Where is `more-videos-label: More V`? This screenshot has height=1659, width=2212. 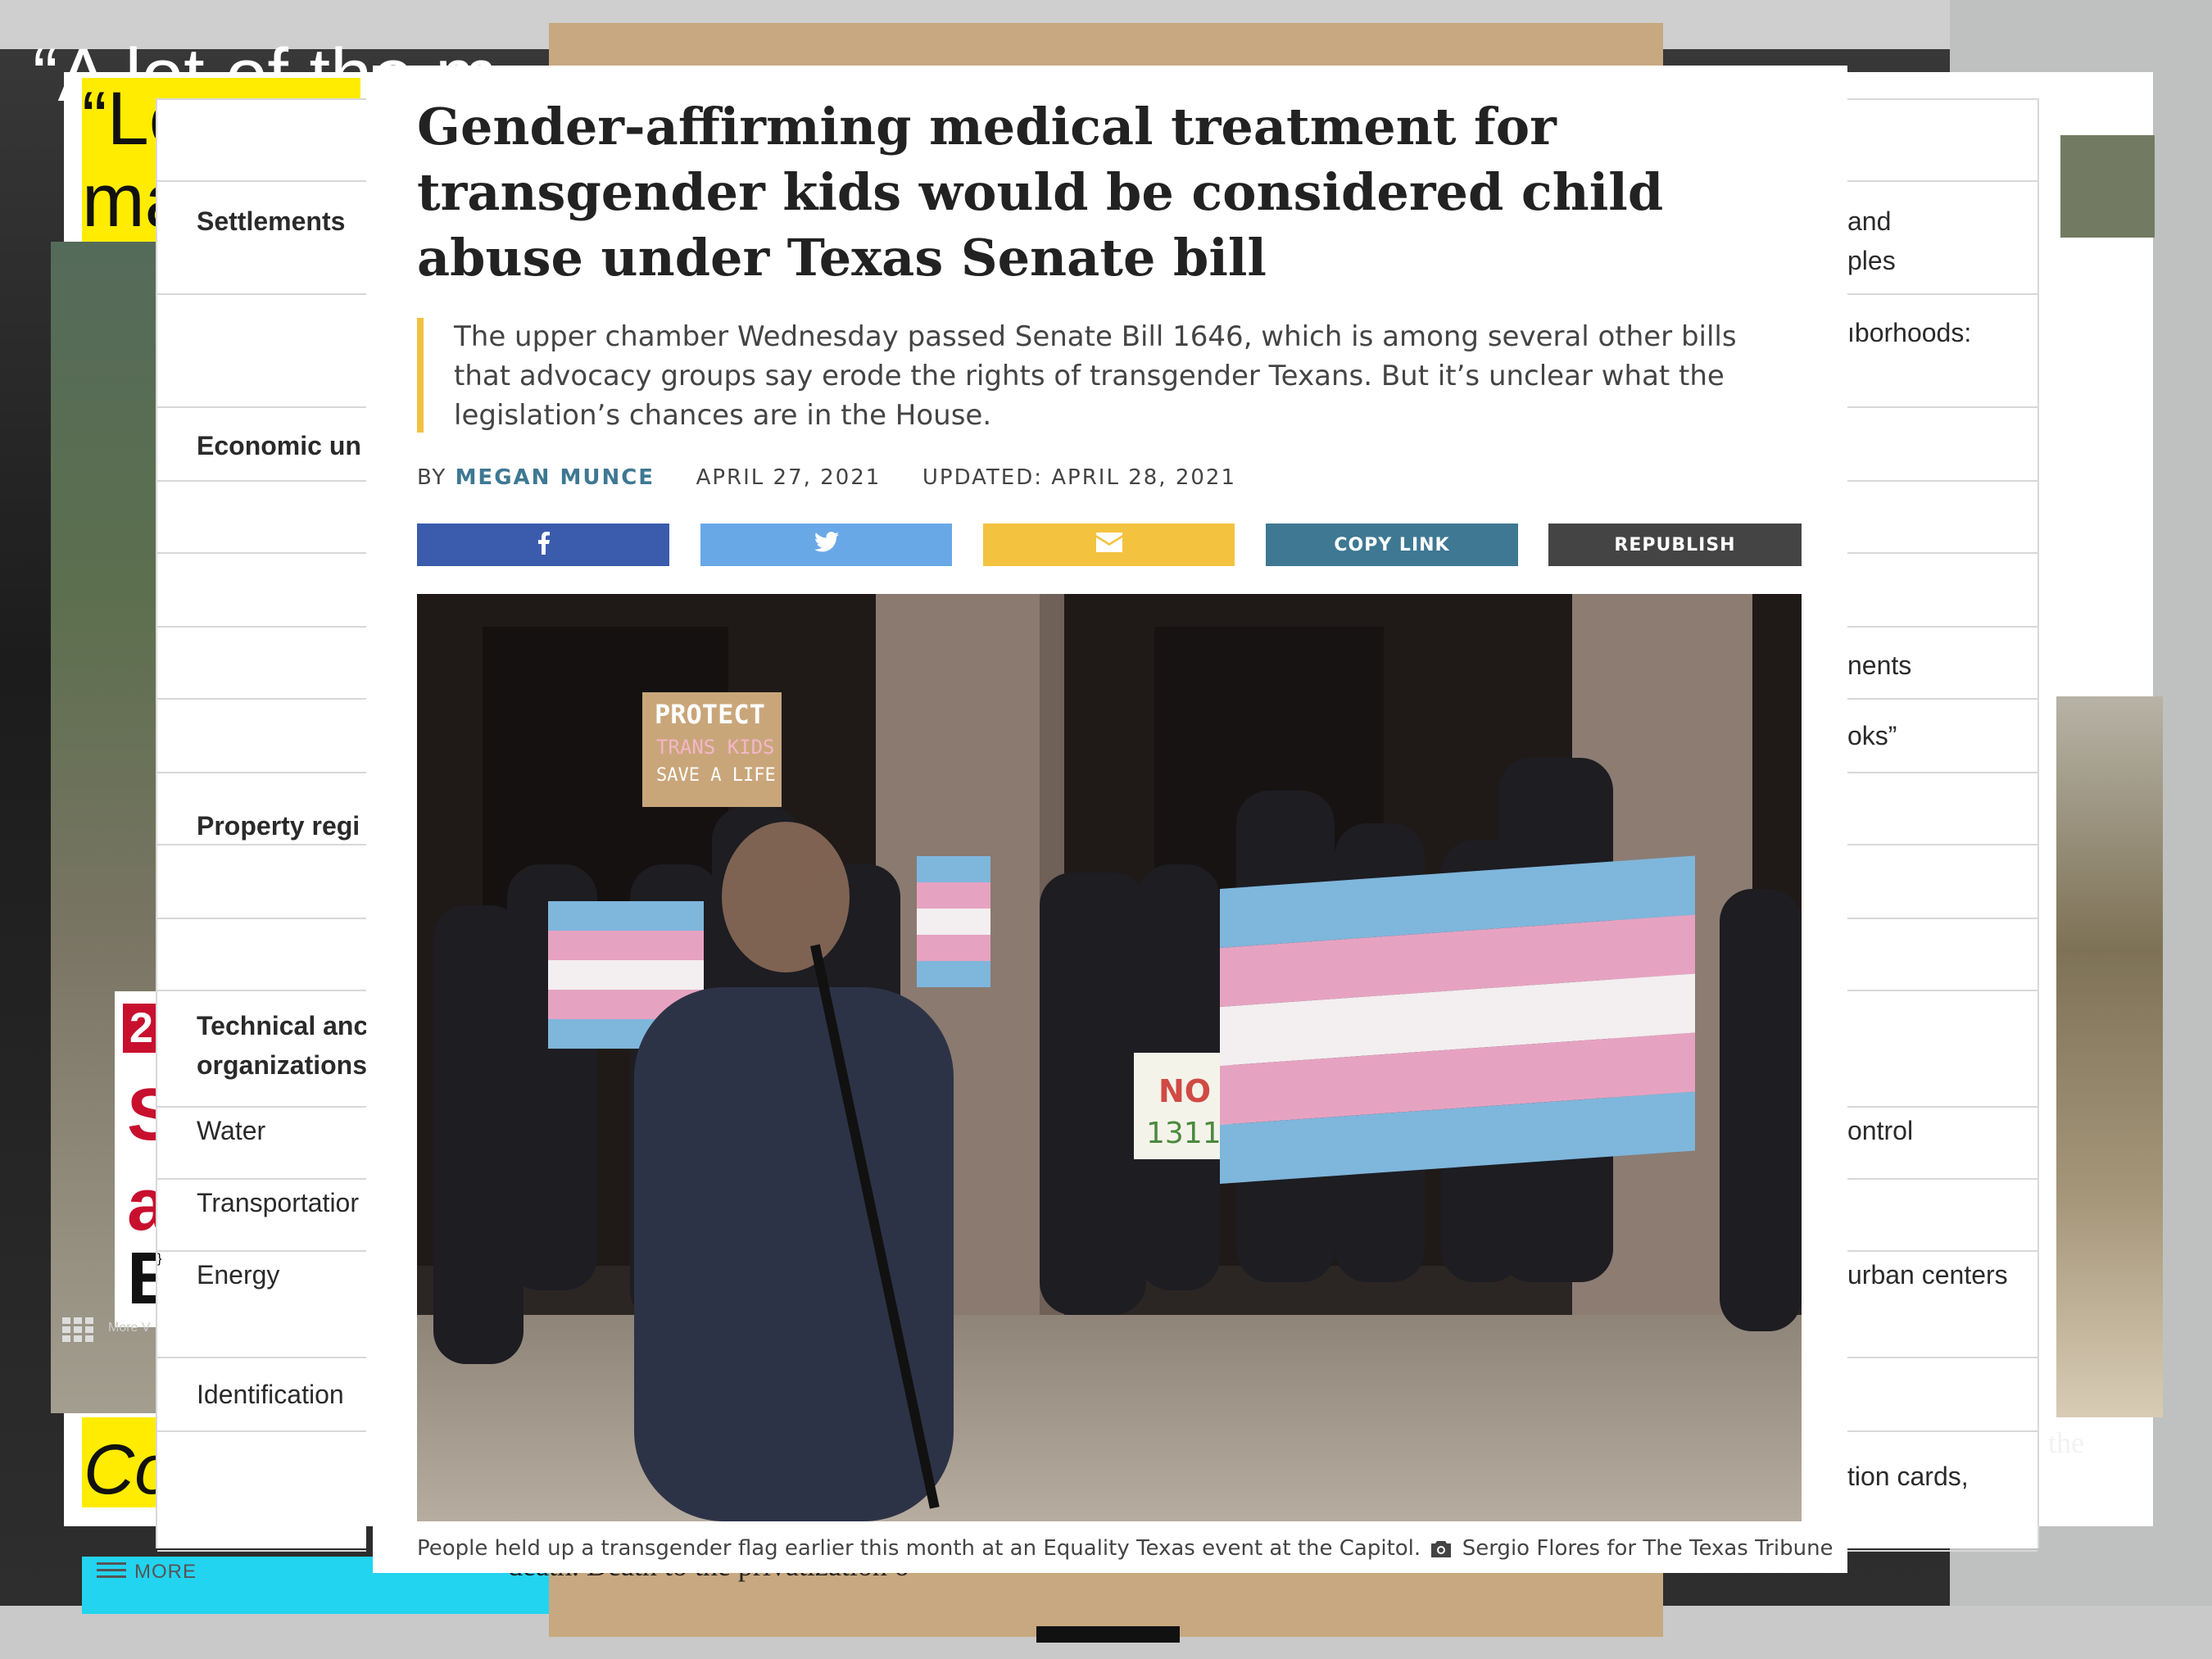 more-videos-label: More V is located at coordinates (129, 1328).